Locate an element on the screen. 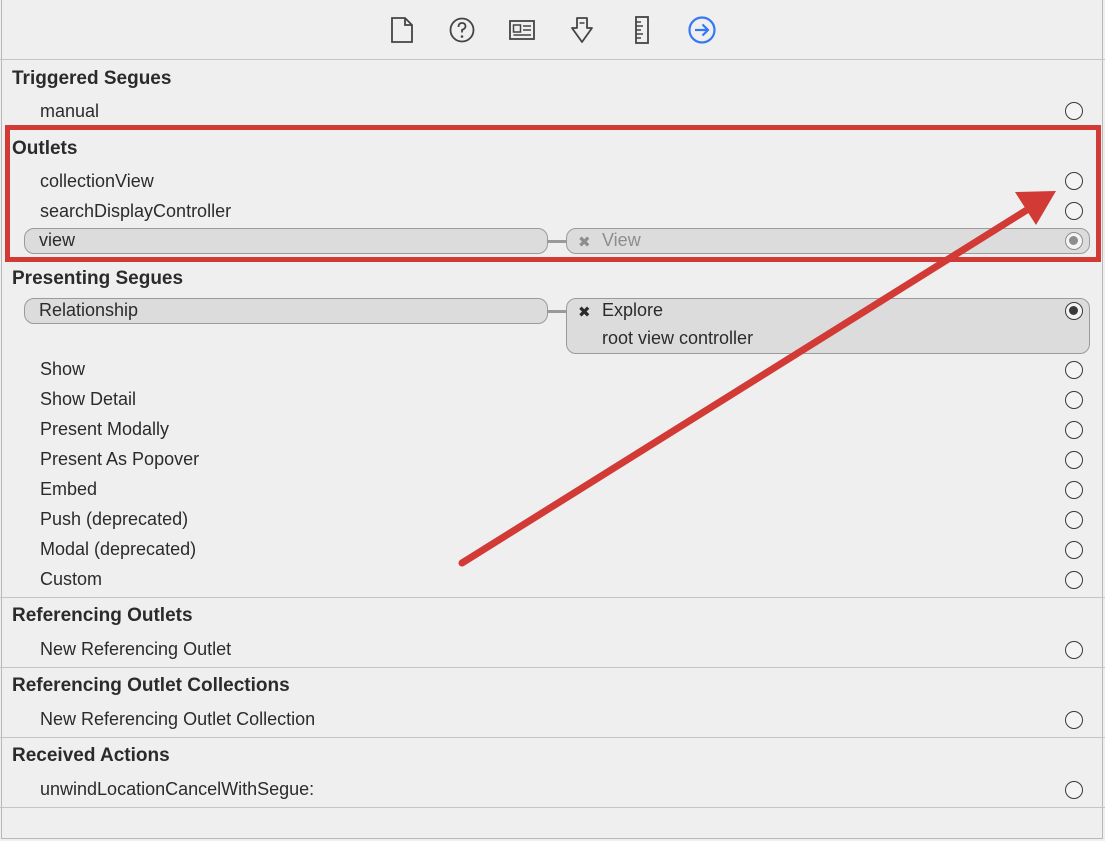 The height and width of the screenshot is (841, 1105). target-sublabel: root view controller is located at coordinates (678, 338).